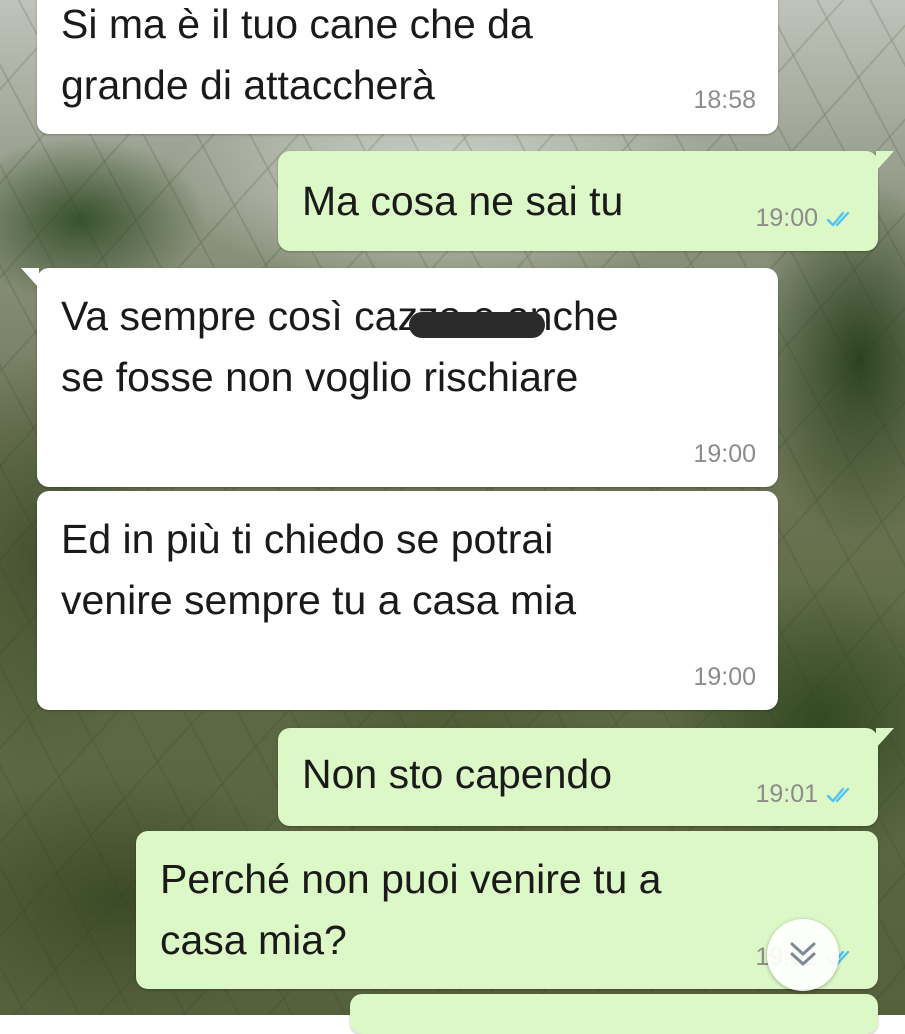  I want to click on message-meta: 19:01, so click(805, 794).